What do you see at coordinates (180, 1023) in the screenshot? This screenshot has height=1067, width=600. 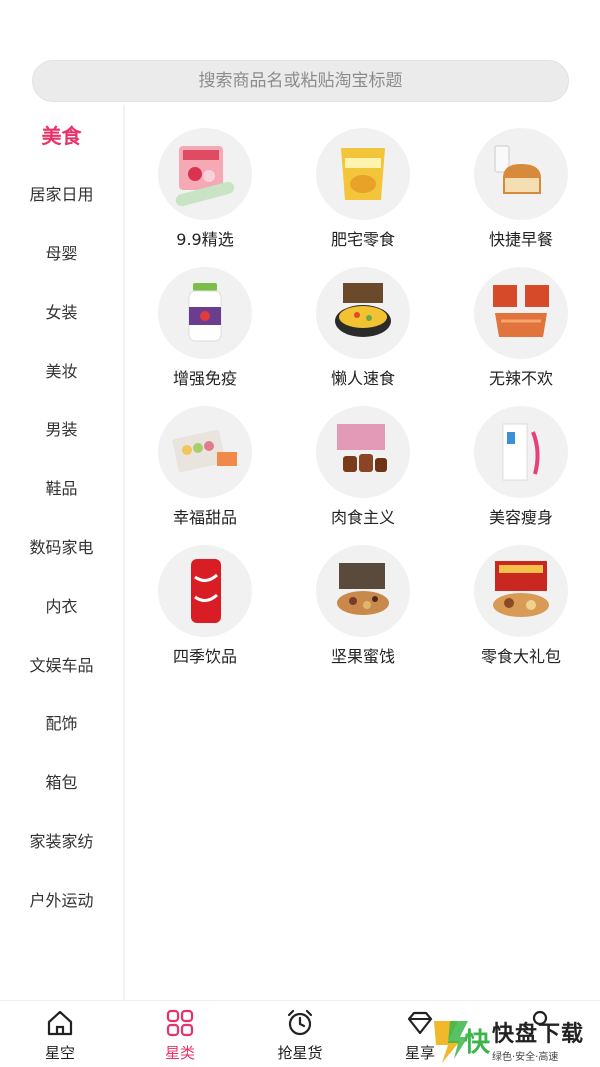 I see `category-grid-icon` at bounding box center [180, 1023].